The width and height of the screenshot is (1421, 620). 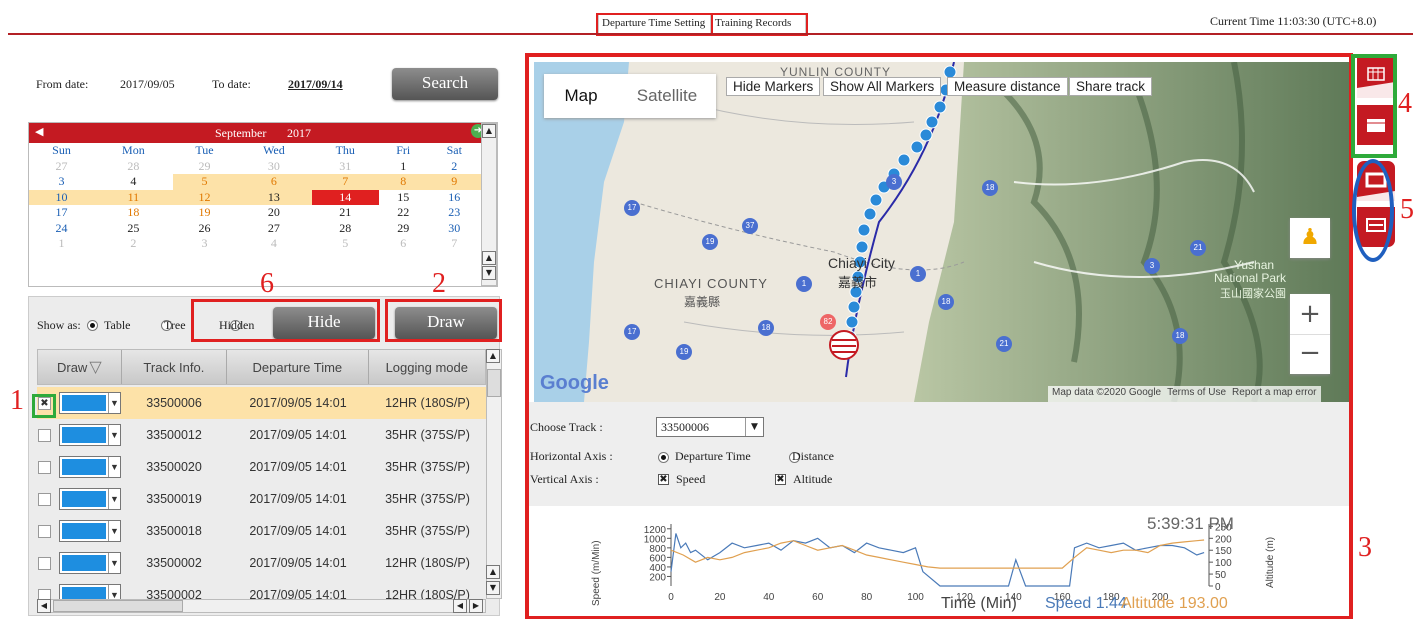 What do you see at coordinates (780, 479) in the screenshot?
I see `altitude-checkbox: ✖` at bounding box center [780, 479].